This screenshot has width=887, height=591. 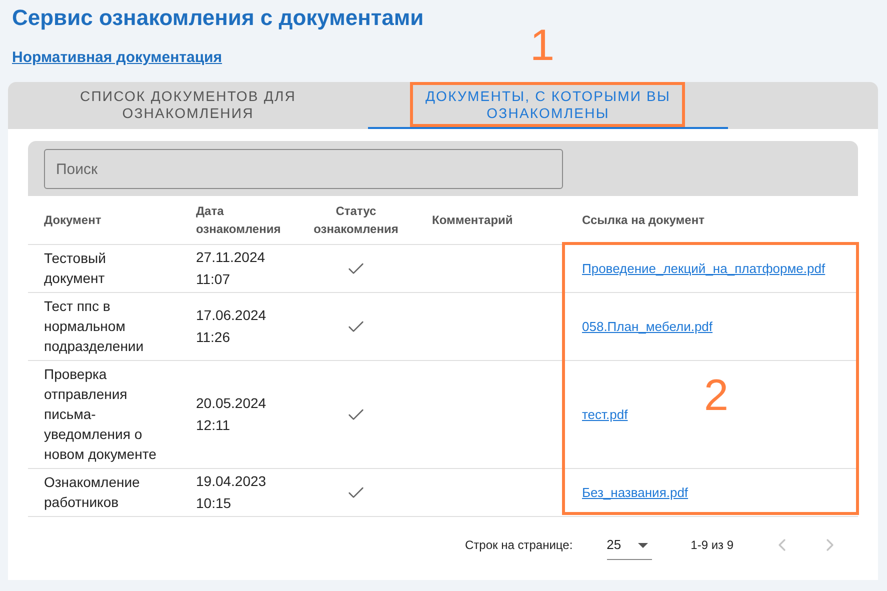 I want to click on document-link: Проведение_лекций_на_платформе.pdf, so click(x=704, y=268).